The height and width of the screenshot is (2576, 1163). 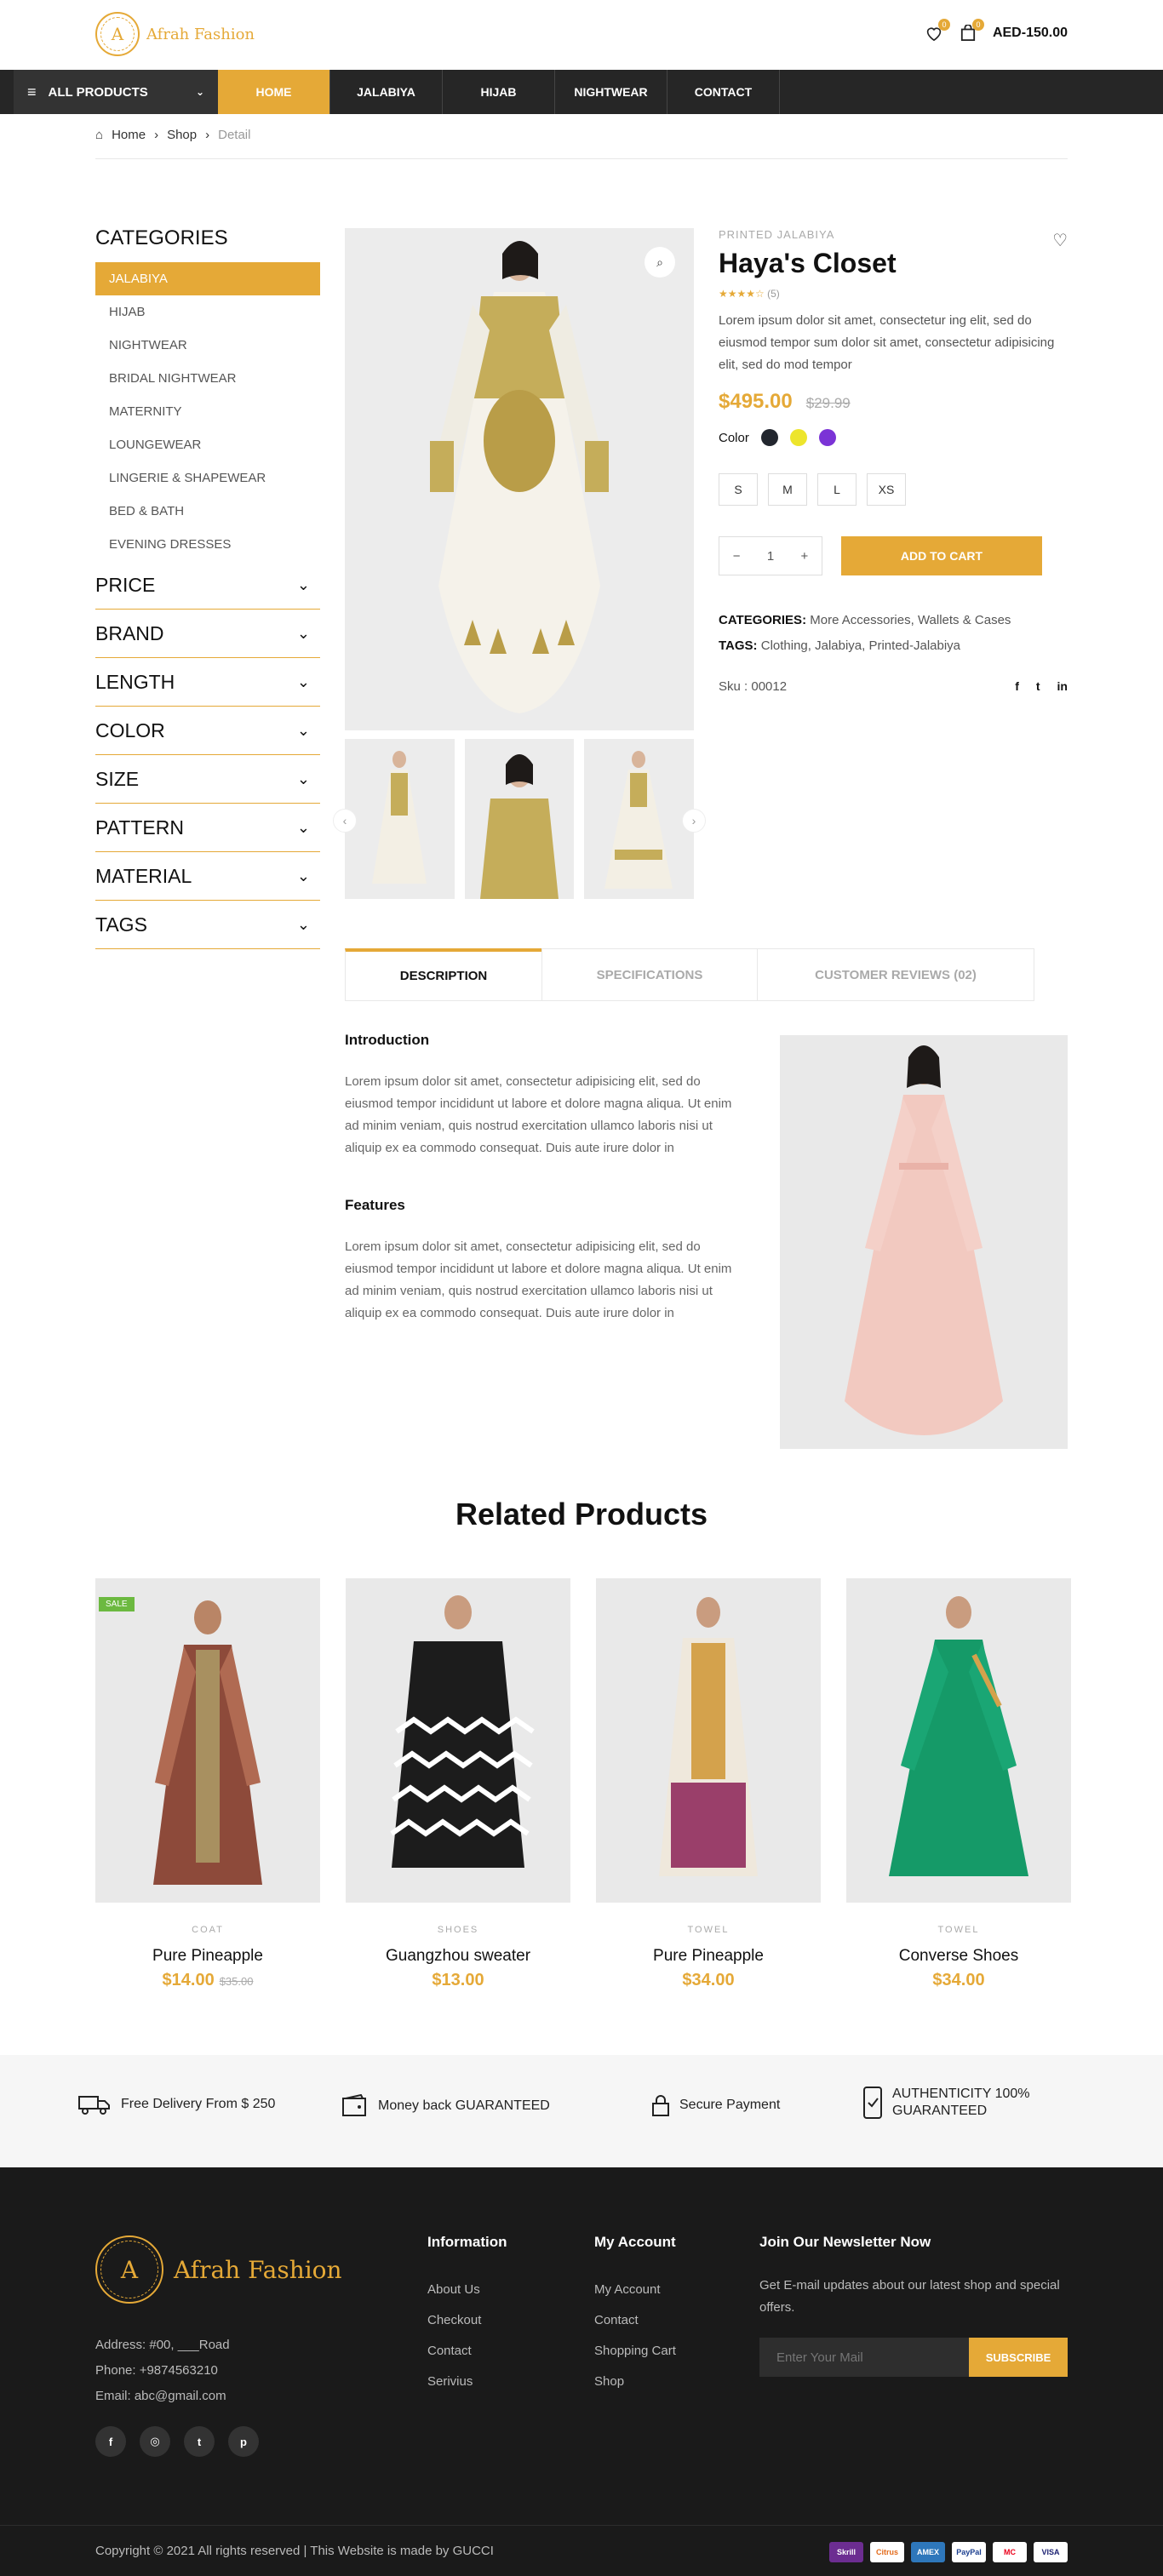 I want to click on color-swatch-black, so click(x=769, y=437).